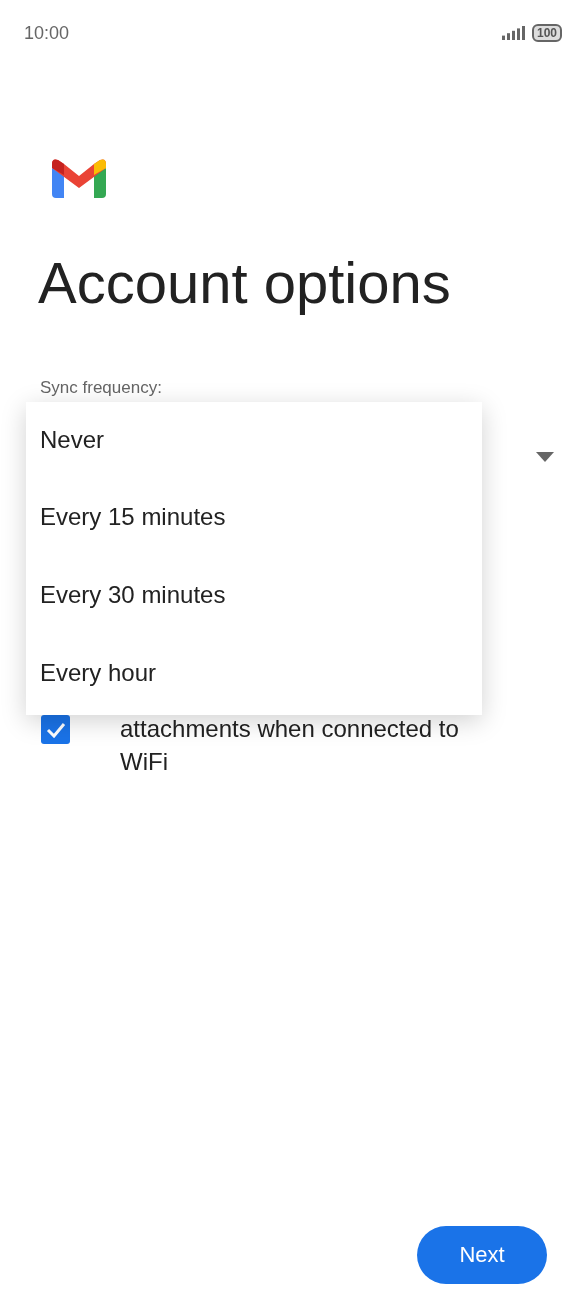  Describe the element at coordinates (513, 33) in the screenshot. I see `signal-icon` at that location.